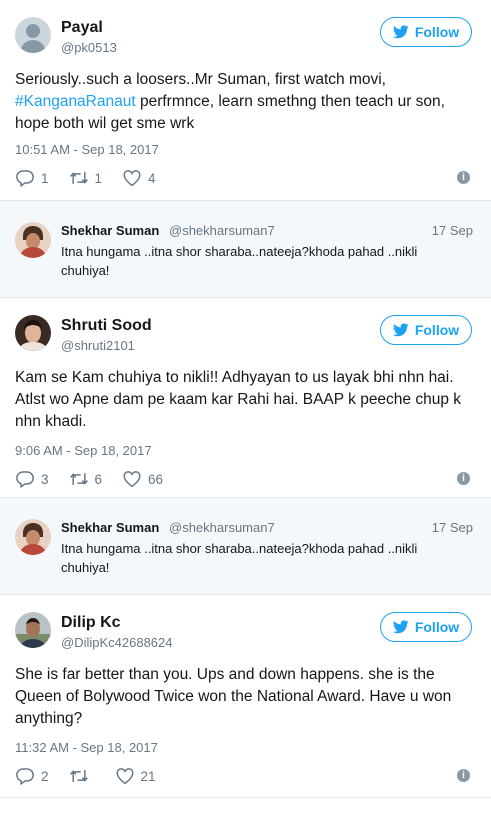 The width and height of the screenshot is (491, 830). I want to click on retweet-count: 6, so click(98, 479).